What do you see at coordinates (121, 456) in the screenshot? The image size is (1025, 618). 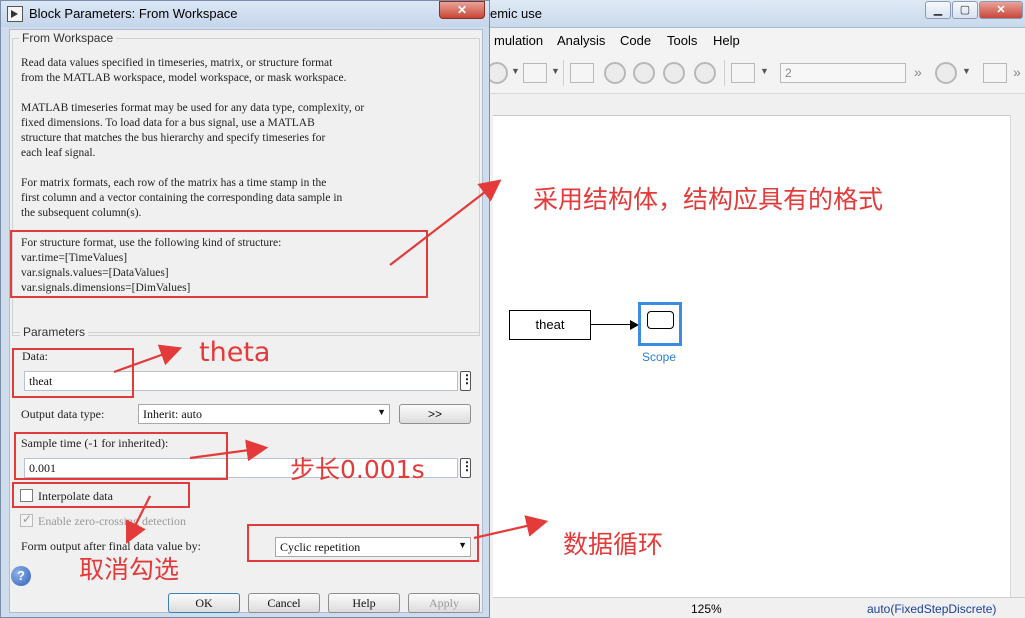 I see `sample-time-highlight-box` at bounding box center [121, 456].